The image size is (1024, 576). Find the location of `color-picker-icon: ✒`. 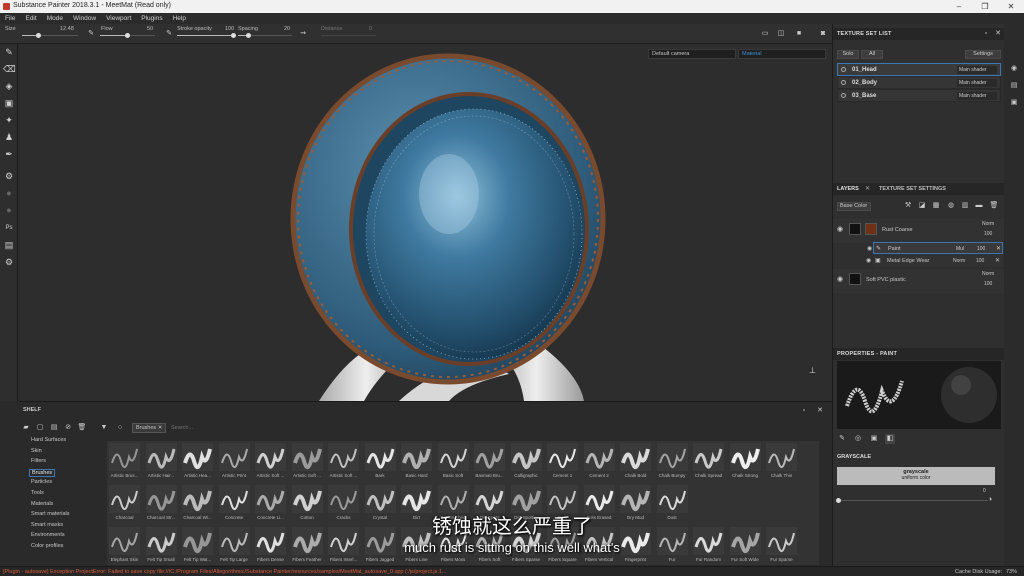

color-picker-icon: ✒ is located at coordinates (9, 154).